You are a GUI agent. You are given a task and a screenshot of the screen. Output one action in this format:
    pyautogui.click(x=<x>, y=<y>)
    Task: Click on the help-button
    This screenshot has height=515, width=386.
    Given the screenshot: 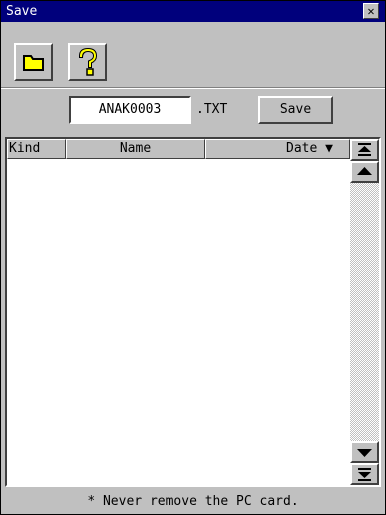 What is the action you would take?
    pyautogui.click(x=87, y=62)
    